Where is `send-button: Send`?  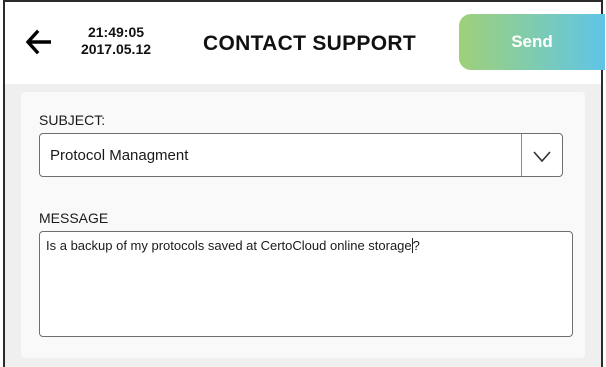 send-button: Send is located at coordinates (532, 42).